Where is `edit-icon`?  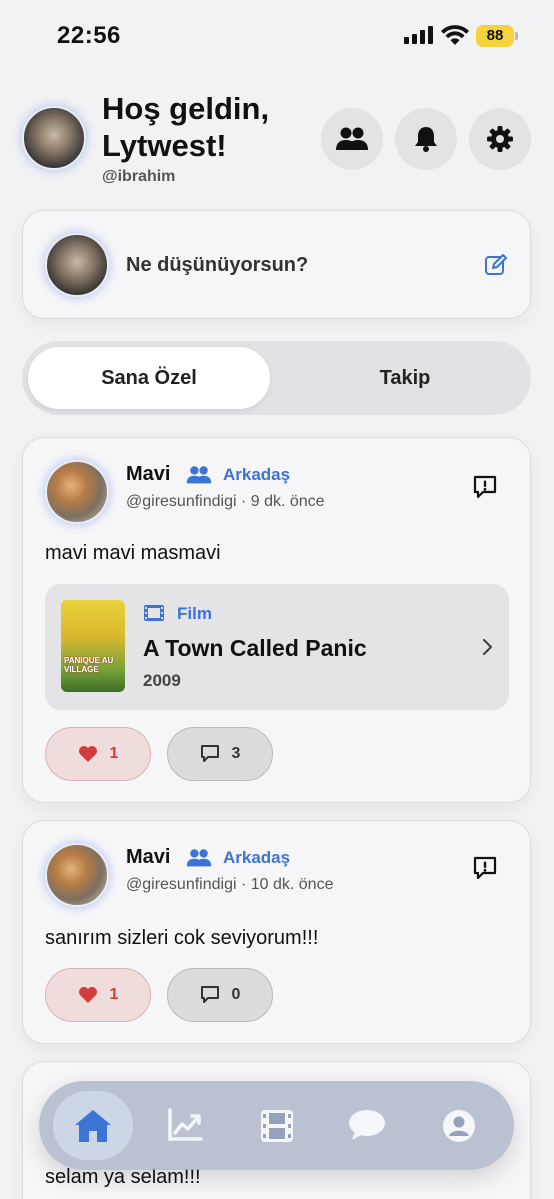 edit-icon is located at coordinates (496, 265).